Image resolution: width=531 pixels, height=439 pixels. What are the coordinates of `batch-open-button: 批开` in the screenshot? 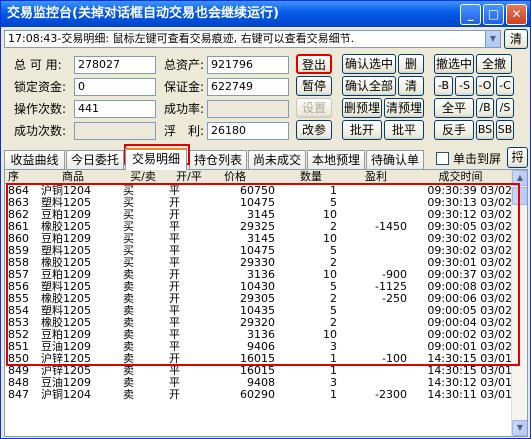 It's located at (362, 130).